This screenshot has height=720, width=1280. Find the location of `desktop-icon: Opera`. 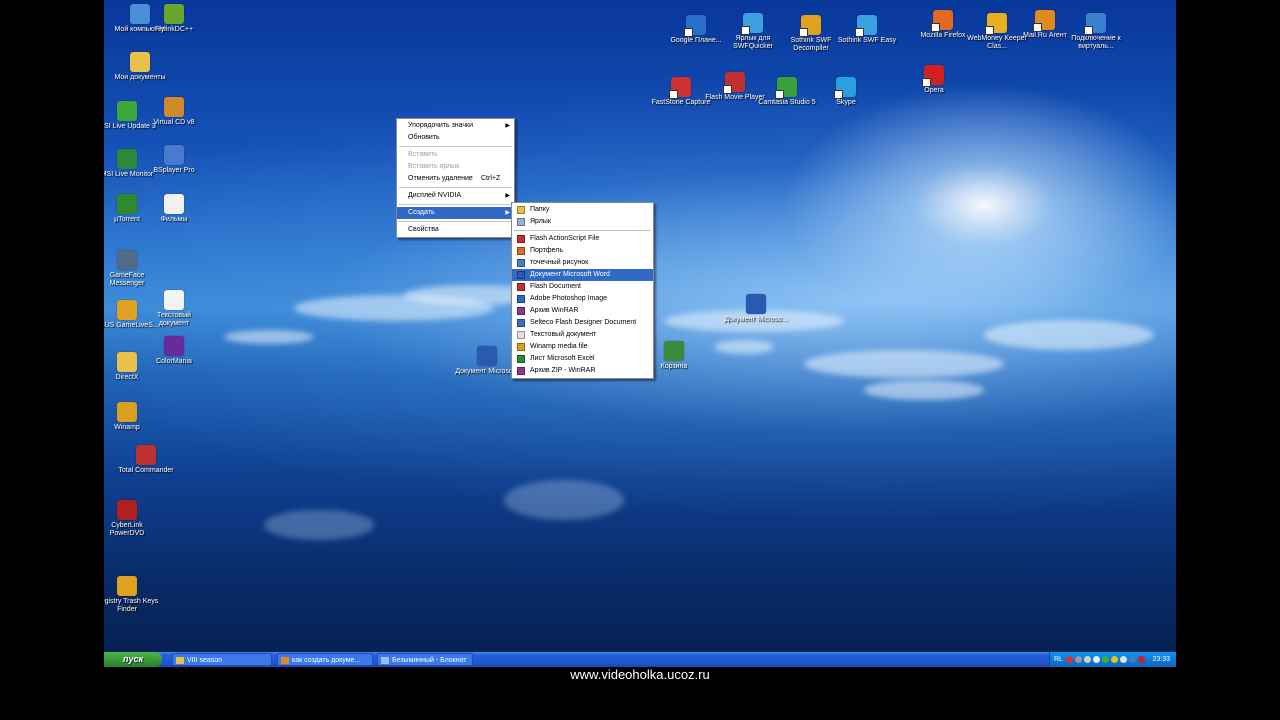

desktop-icon: Opera is located at coordinates (934, 80).